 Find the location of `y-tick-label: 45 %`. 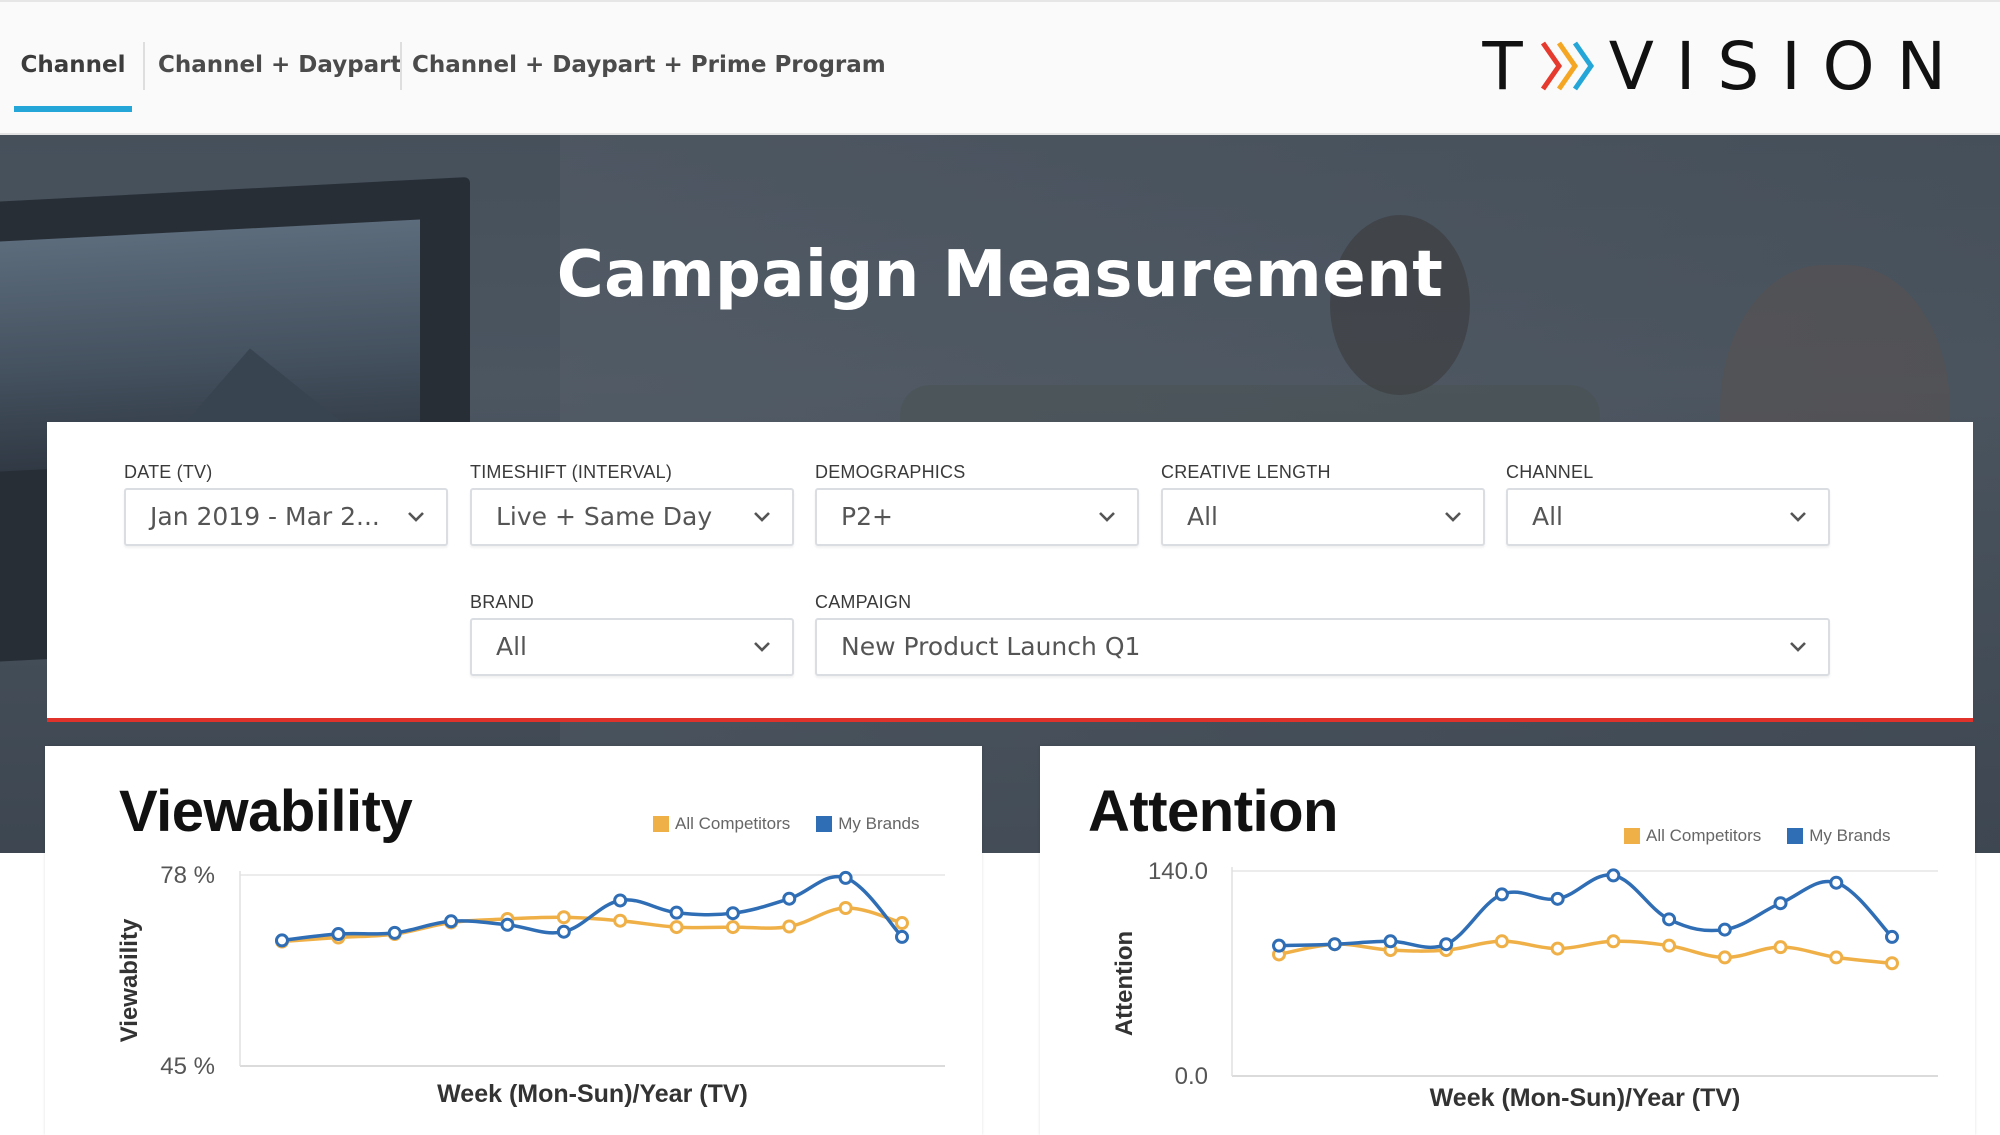

y-tick-label: 45 % is located at coordinates (187, 1066).